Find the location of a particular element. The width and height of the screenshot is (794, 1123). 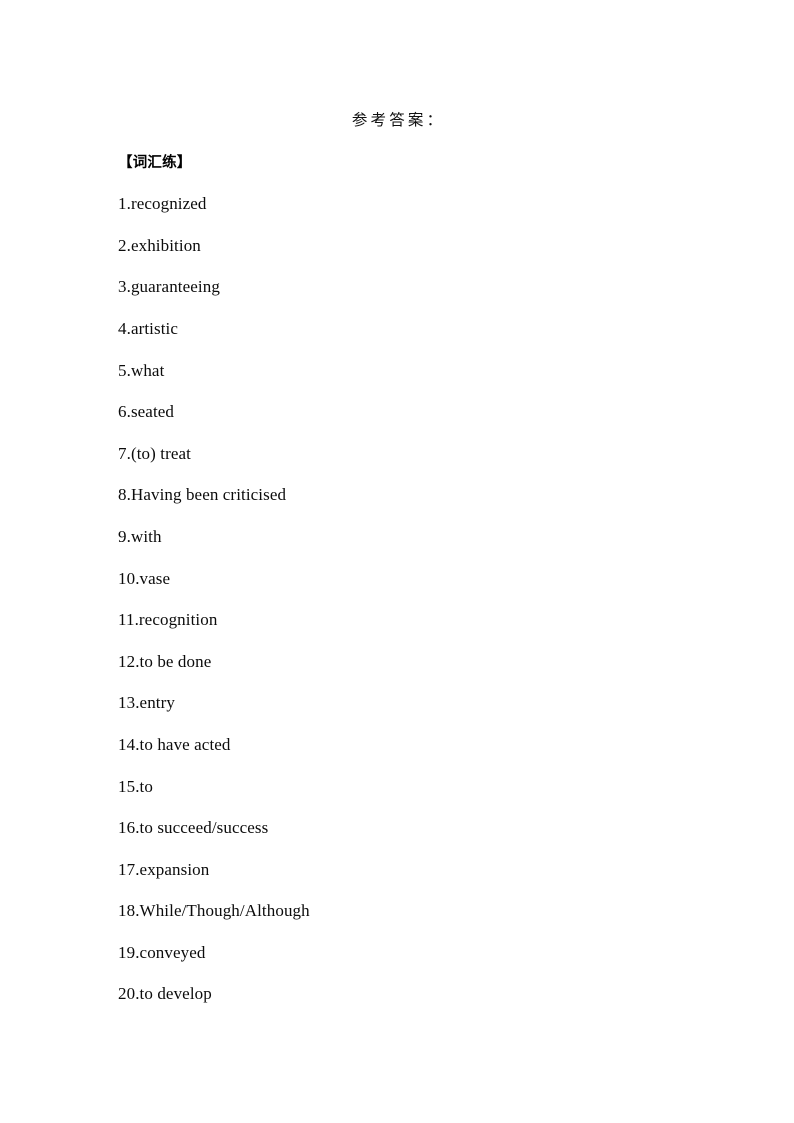

answer-item: 16.to succeed/success is located at coordinates (193, 828).